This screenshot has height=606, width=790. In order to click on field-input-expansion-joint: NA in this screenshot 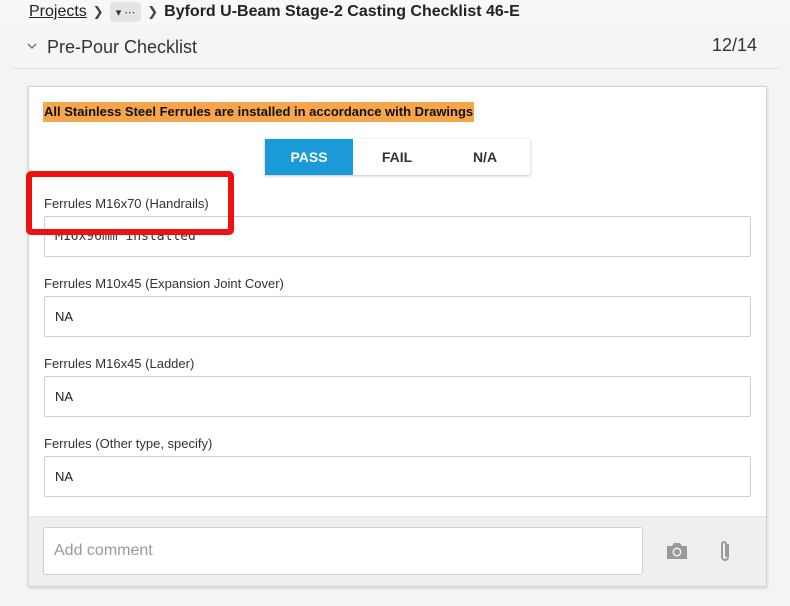, I will do `click(397, 316)`.